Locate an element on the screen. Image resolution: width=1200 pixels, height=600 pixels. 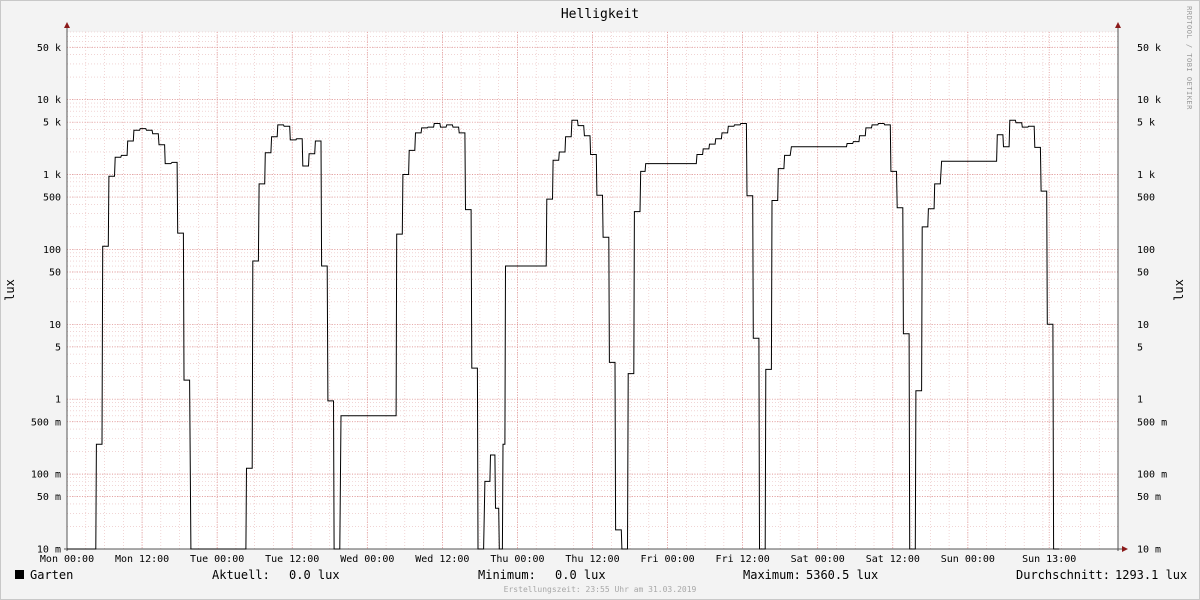
y-tick-label-left: 50 is located at coordinates (55, 272).